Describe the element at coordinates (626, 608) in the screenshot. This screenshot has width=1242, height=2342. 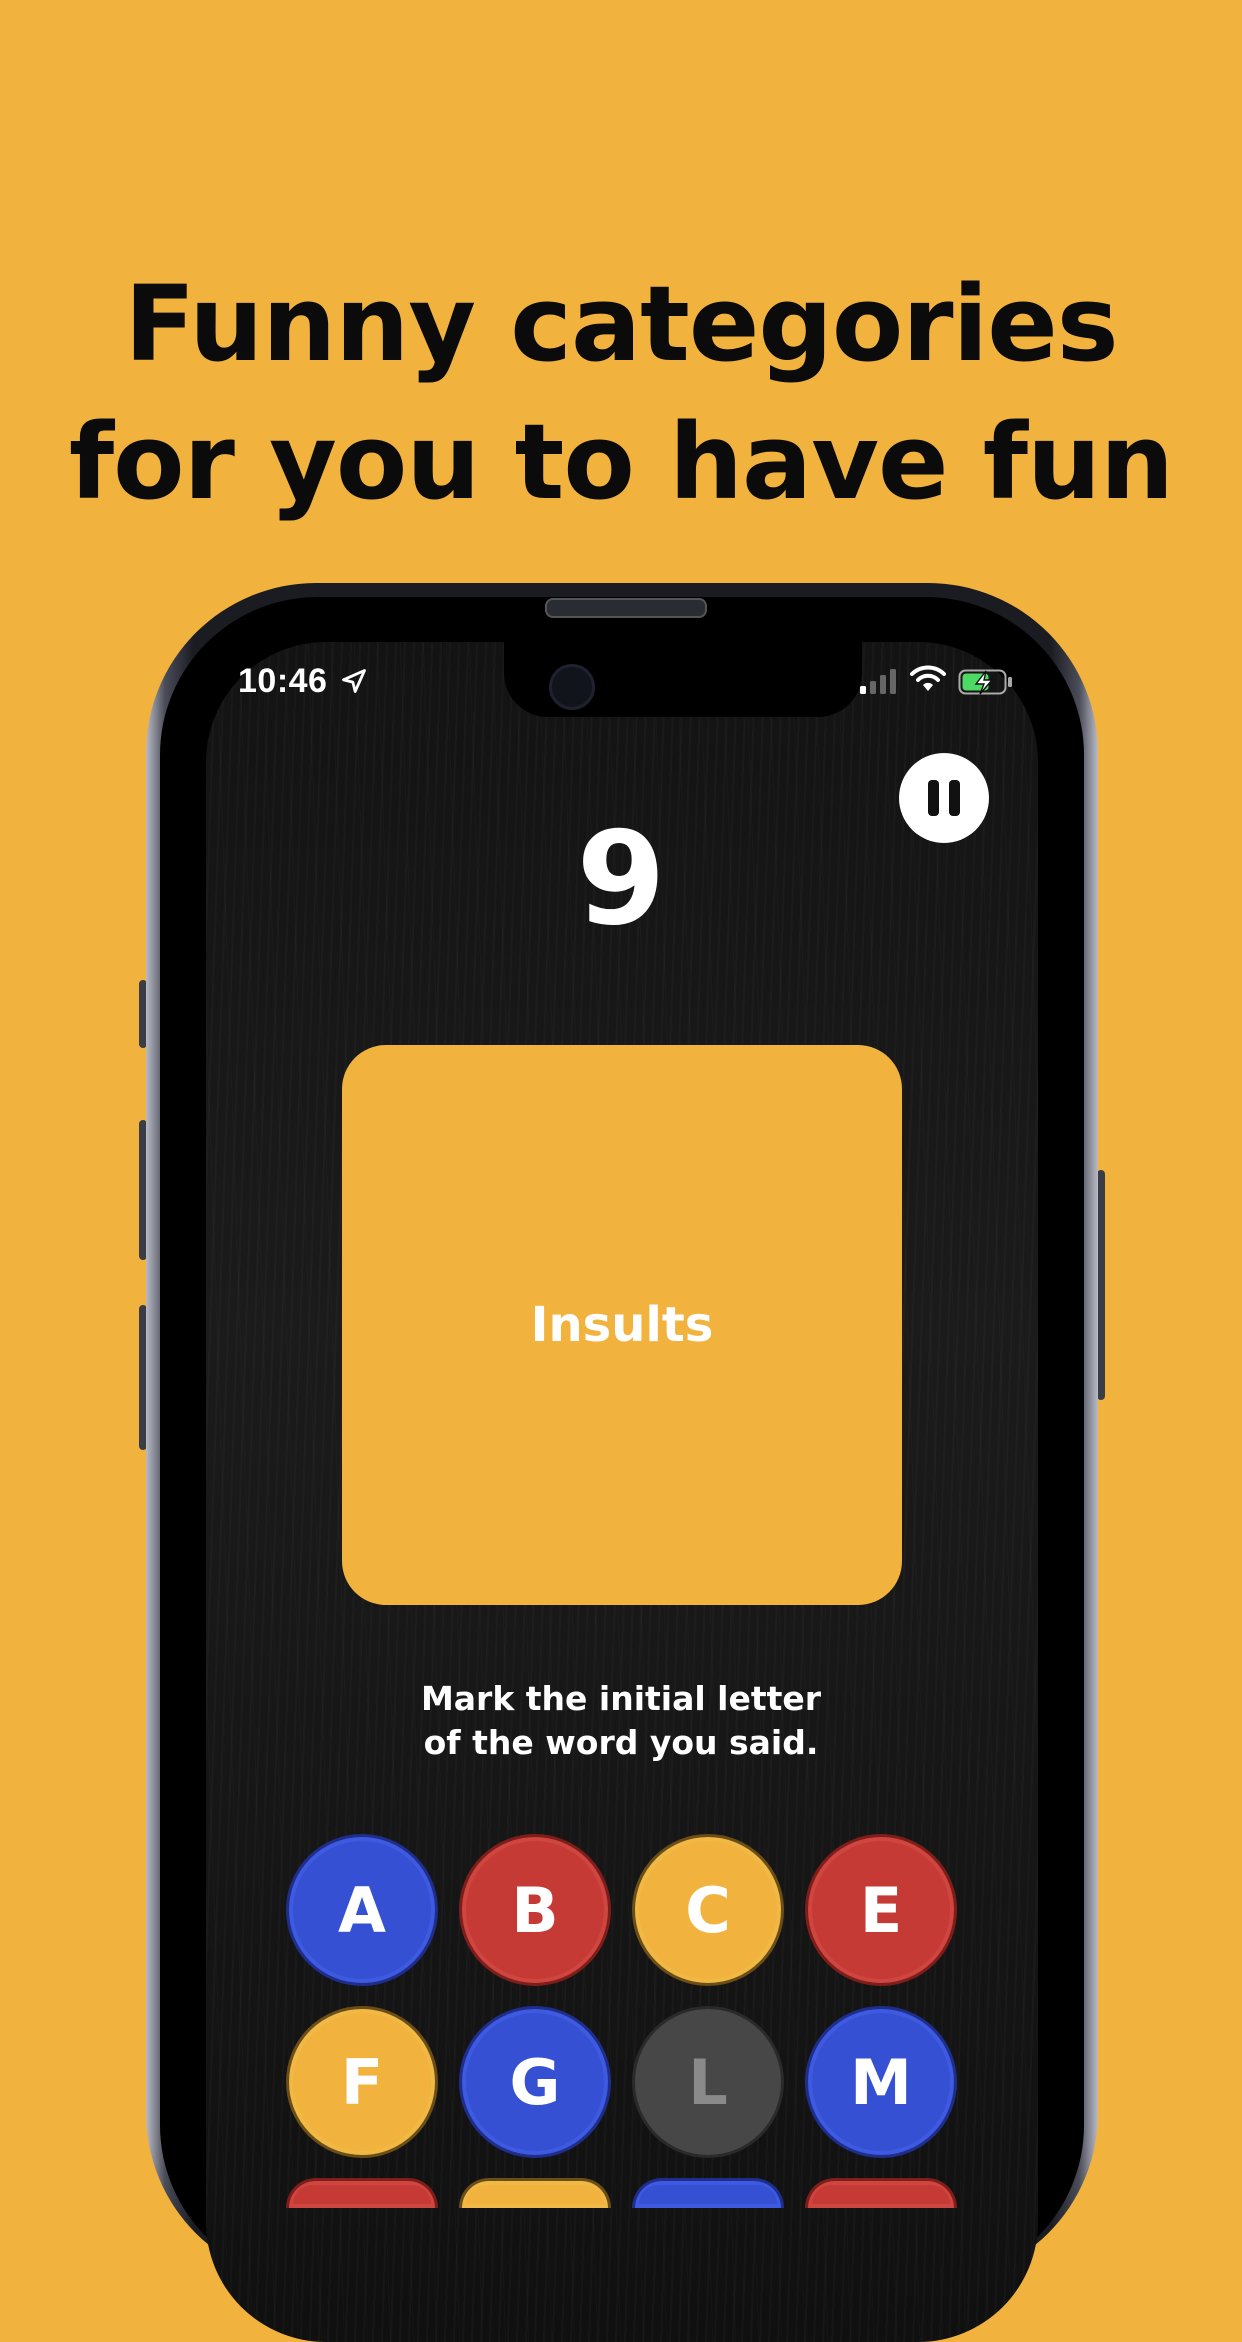
I see `earpiece-speaker` at that location.